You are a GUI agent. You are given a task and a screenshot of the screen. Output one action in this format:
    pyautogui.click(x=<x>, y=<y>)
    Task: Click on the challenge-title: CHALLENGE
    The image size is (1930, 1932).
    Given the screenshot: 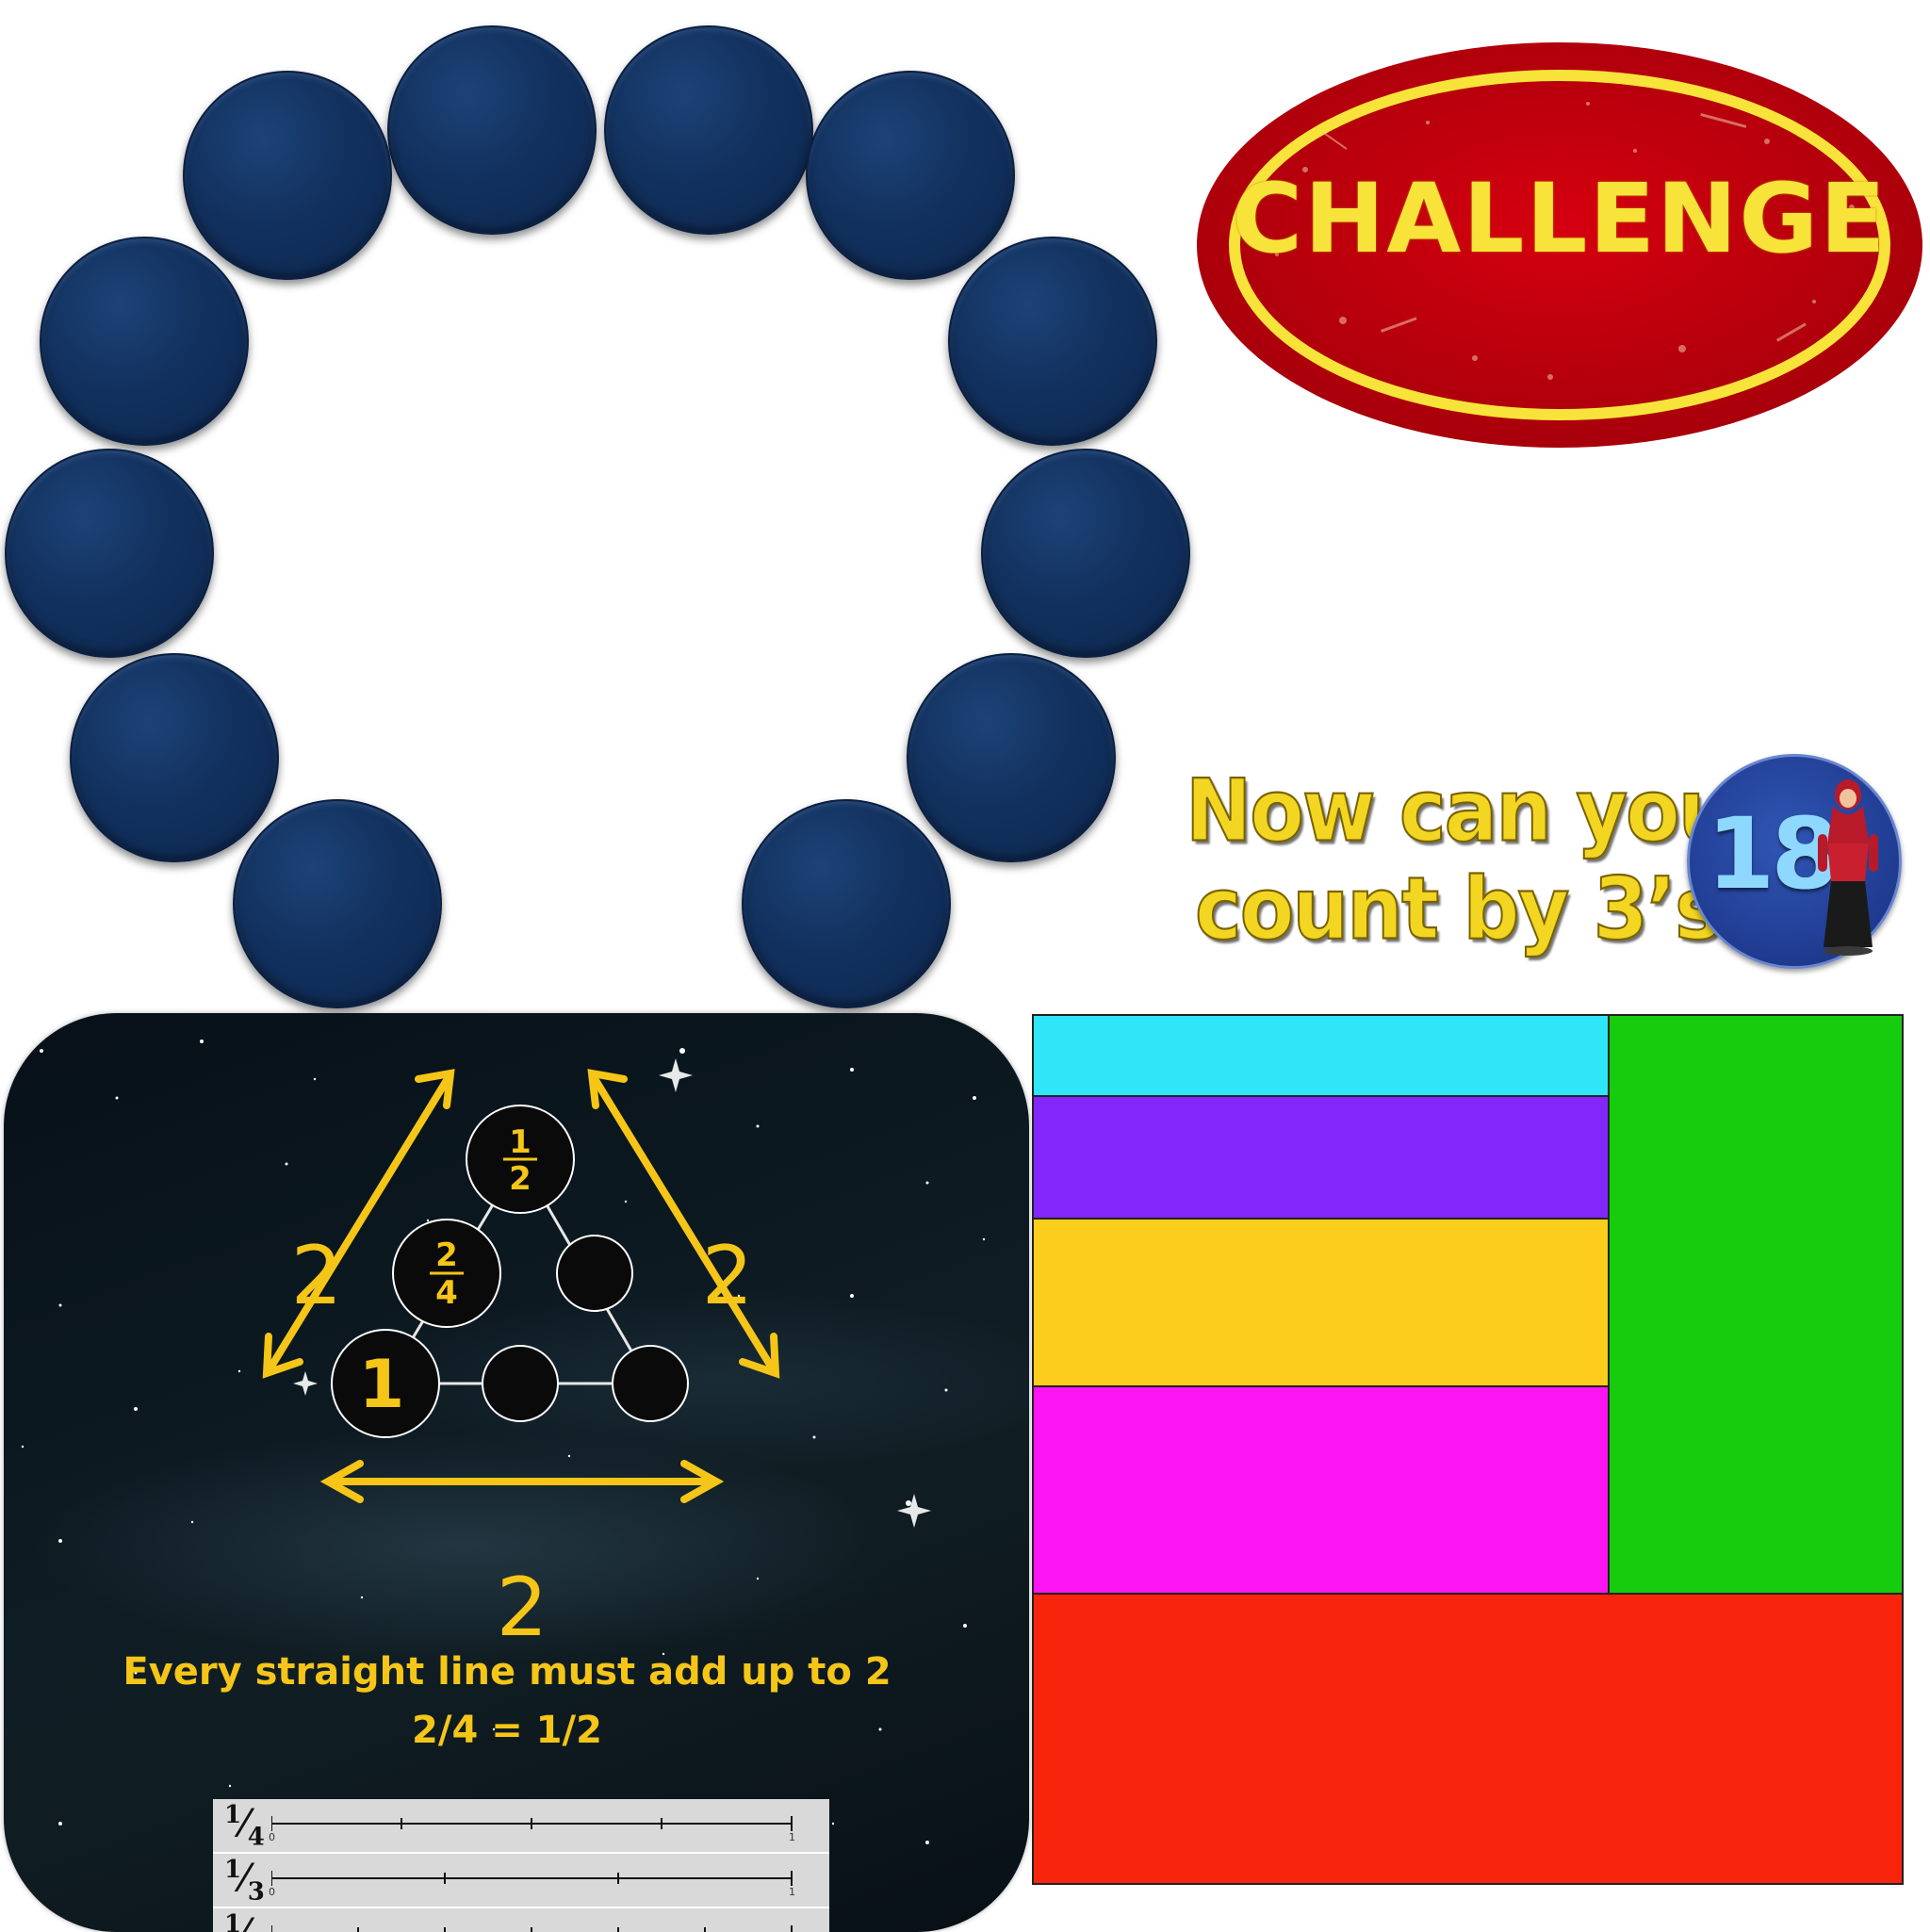 What is the action you would take?
    pyautogui.click(x=1560, y=218)
    